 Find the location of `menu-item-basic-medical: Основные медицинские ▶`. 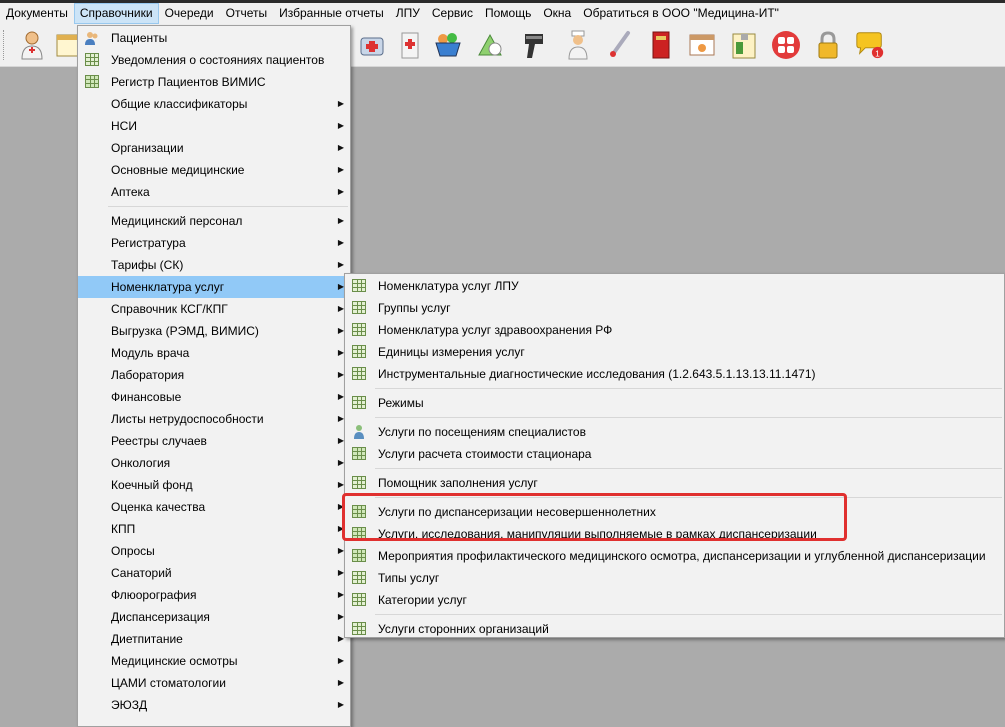

menu-item-basic-medical: Основные медицинские ▶ is located at coordinates (214, 170).